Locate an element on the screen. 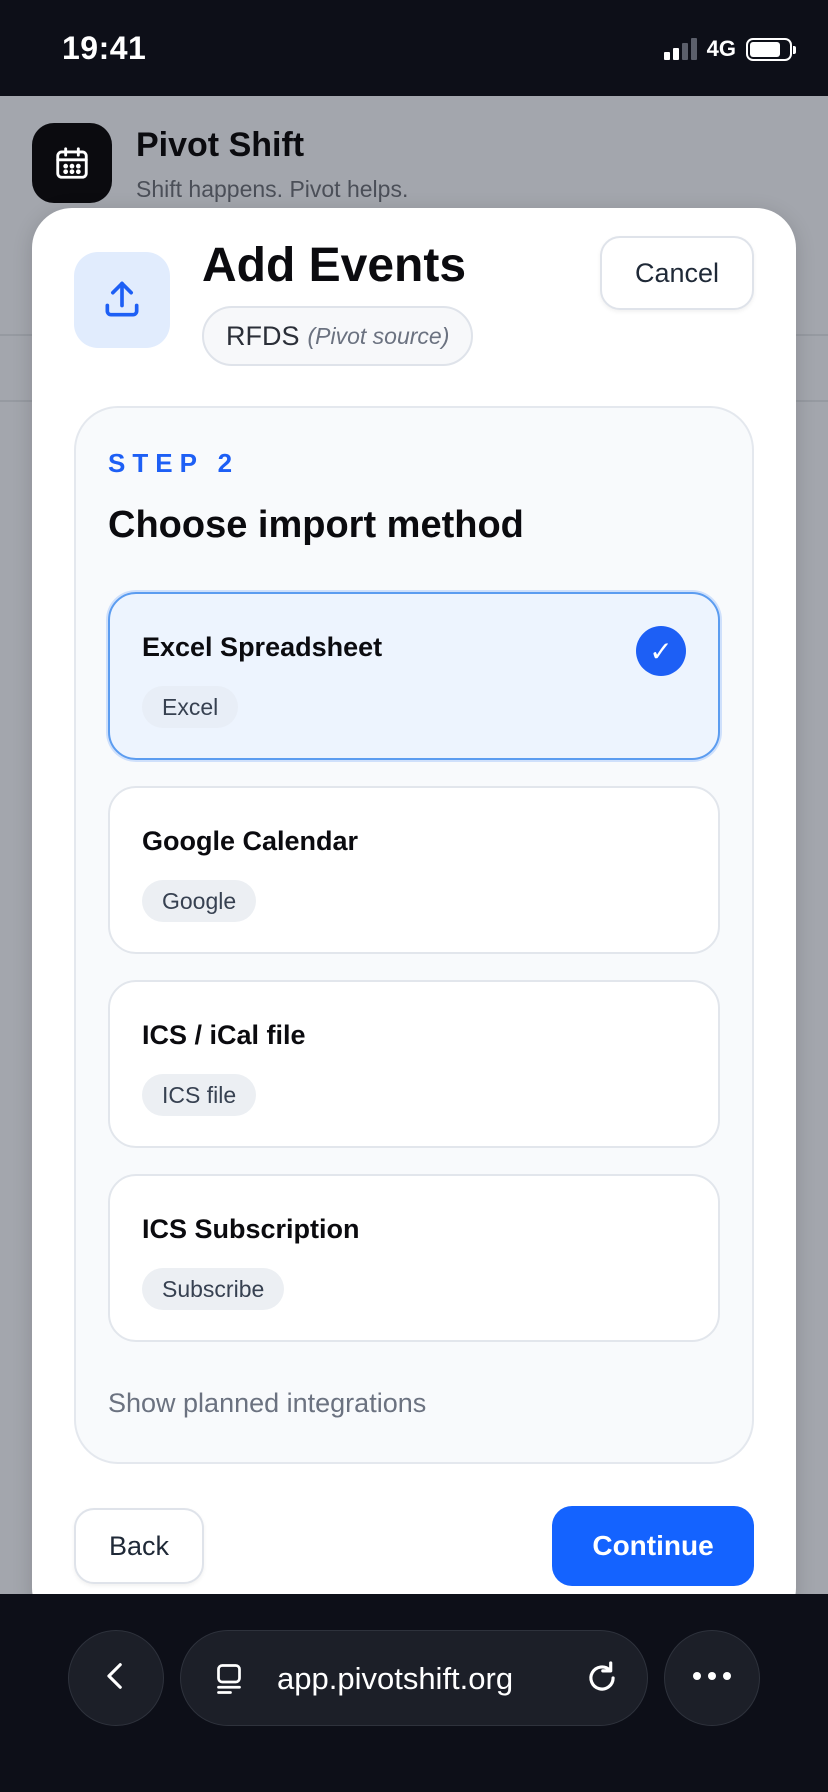 This screenshot has width=828, height=1792. status-bar: 19:41 4G is located at coordinates (414, 48).